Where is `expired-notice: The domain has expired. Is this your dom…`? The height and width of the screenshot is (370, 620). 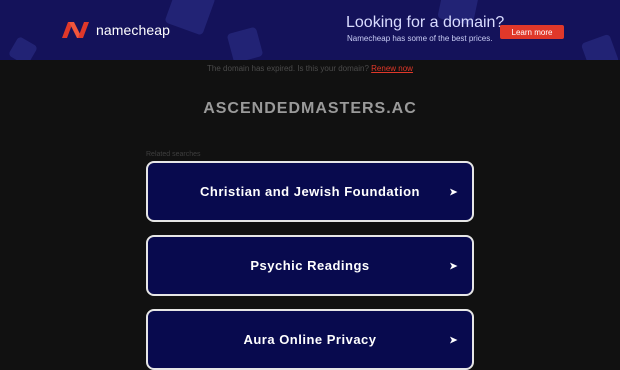 expired-notice: The domain has expired. Is this your dom… is located at coordinates (310, 68).